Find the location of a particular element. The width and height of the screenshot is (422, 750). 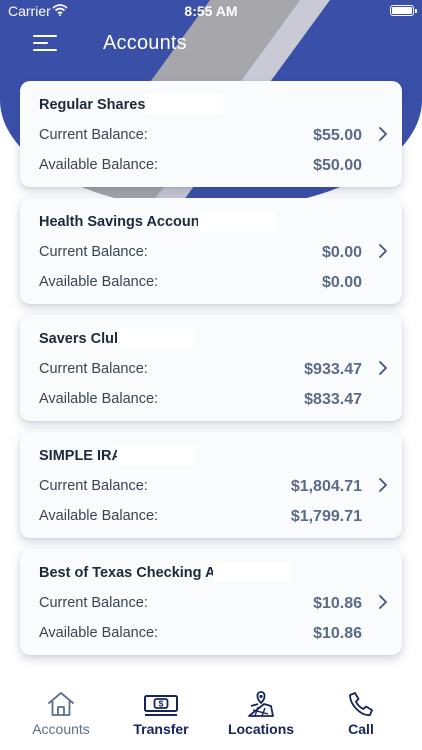

status-bar: Carrier 8:55 AM is located at coordinates (211, 11).